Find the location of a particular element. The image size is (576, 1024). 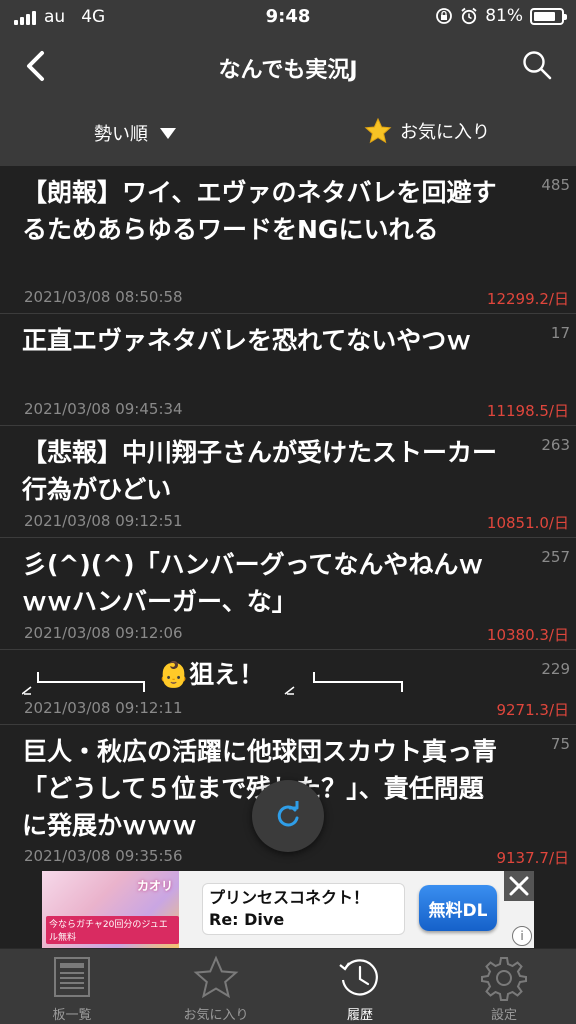

thread-row: 👶狙え！ 229 2021/03/08 09:12:11 9271.3/日 is located at coordinates (288, 687).